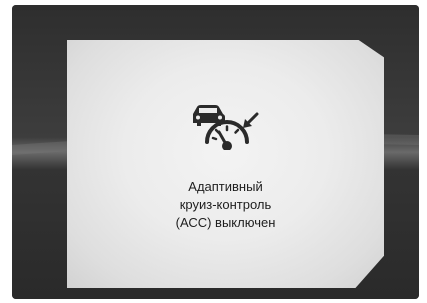 The width and height of the screenshot is (427, 303). What do you see at coordinates (225, 186) in the screenshot?
I see `message-line-1: Адаптивный` at bounding box center [225, 186].